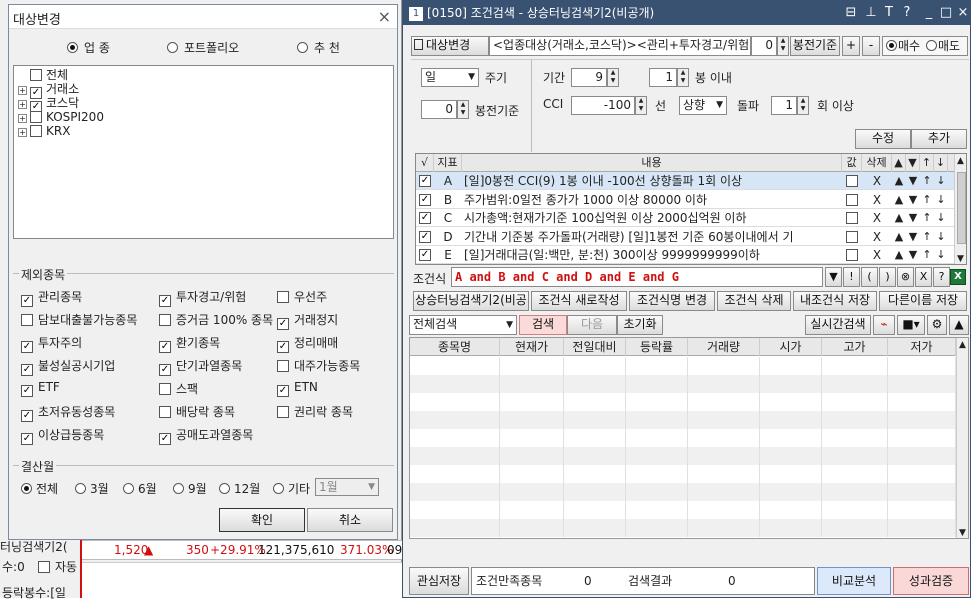 The height and width of the screenshot is (601, 971). I want to click on settle-month-select: 1월 ▼, so click(347, 487).